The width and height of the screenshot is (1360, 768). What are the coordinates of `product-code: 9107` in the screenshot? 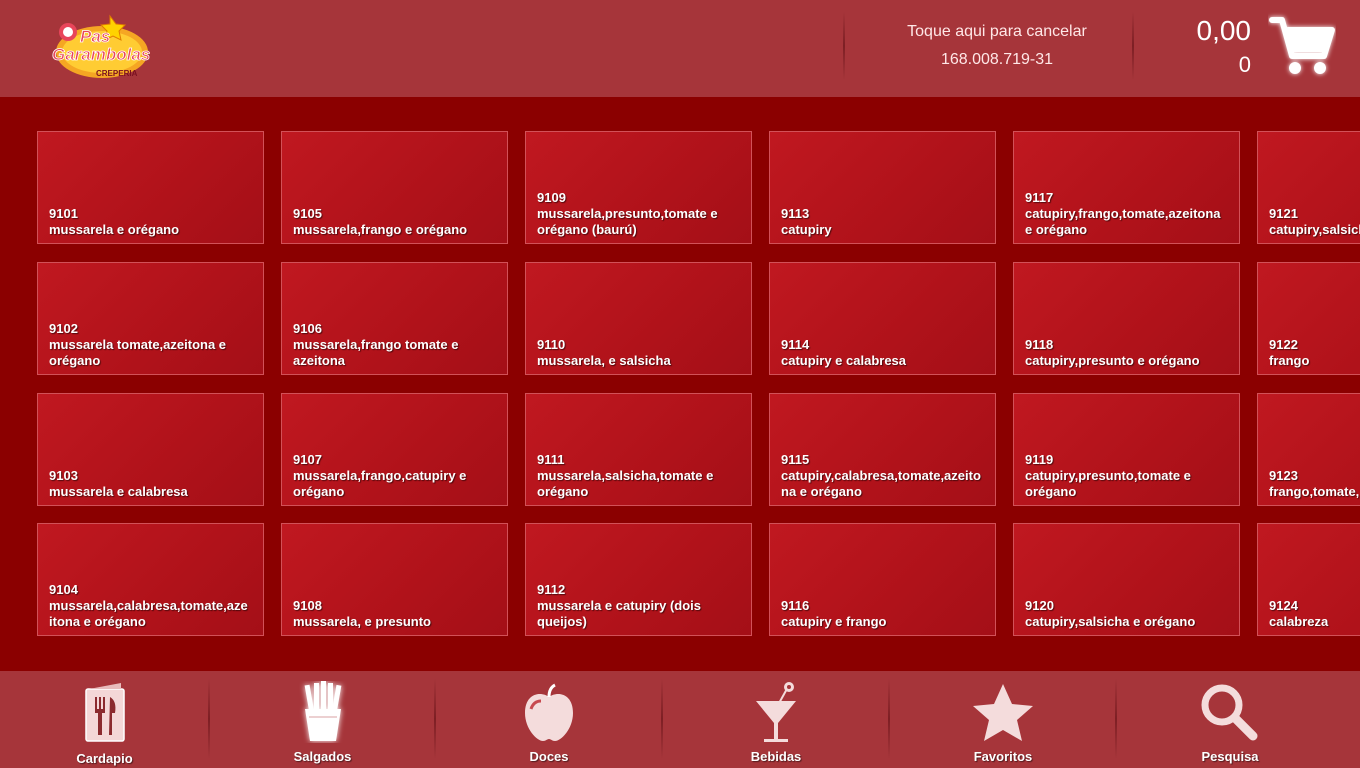 It's located at (307, 459).